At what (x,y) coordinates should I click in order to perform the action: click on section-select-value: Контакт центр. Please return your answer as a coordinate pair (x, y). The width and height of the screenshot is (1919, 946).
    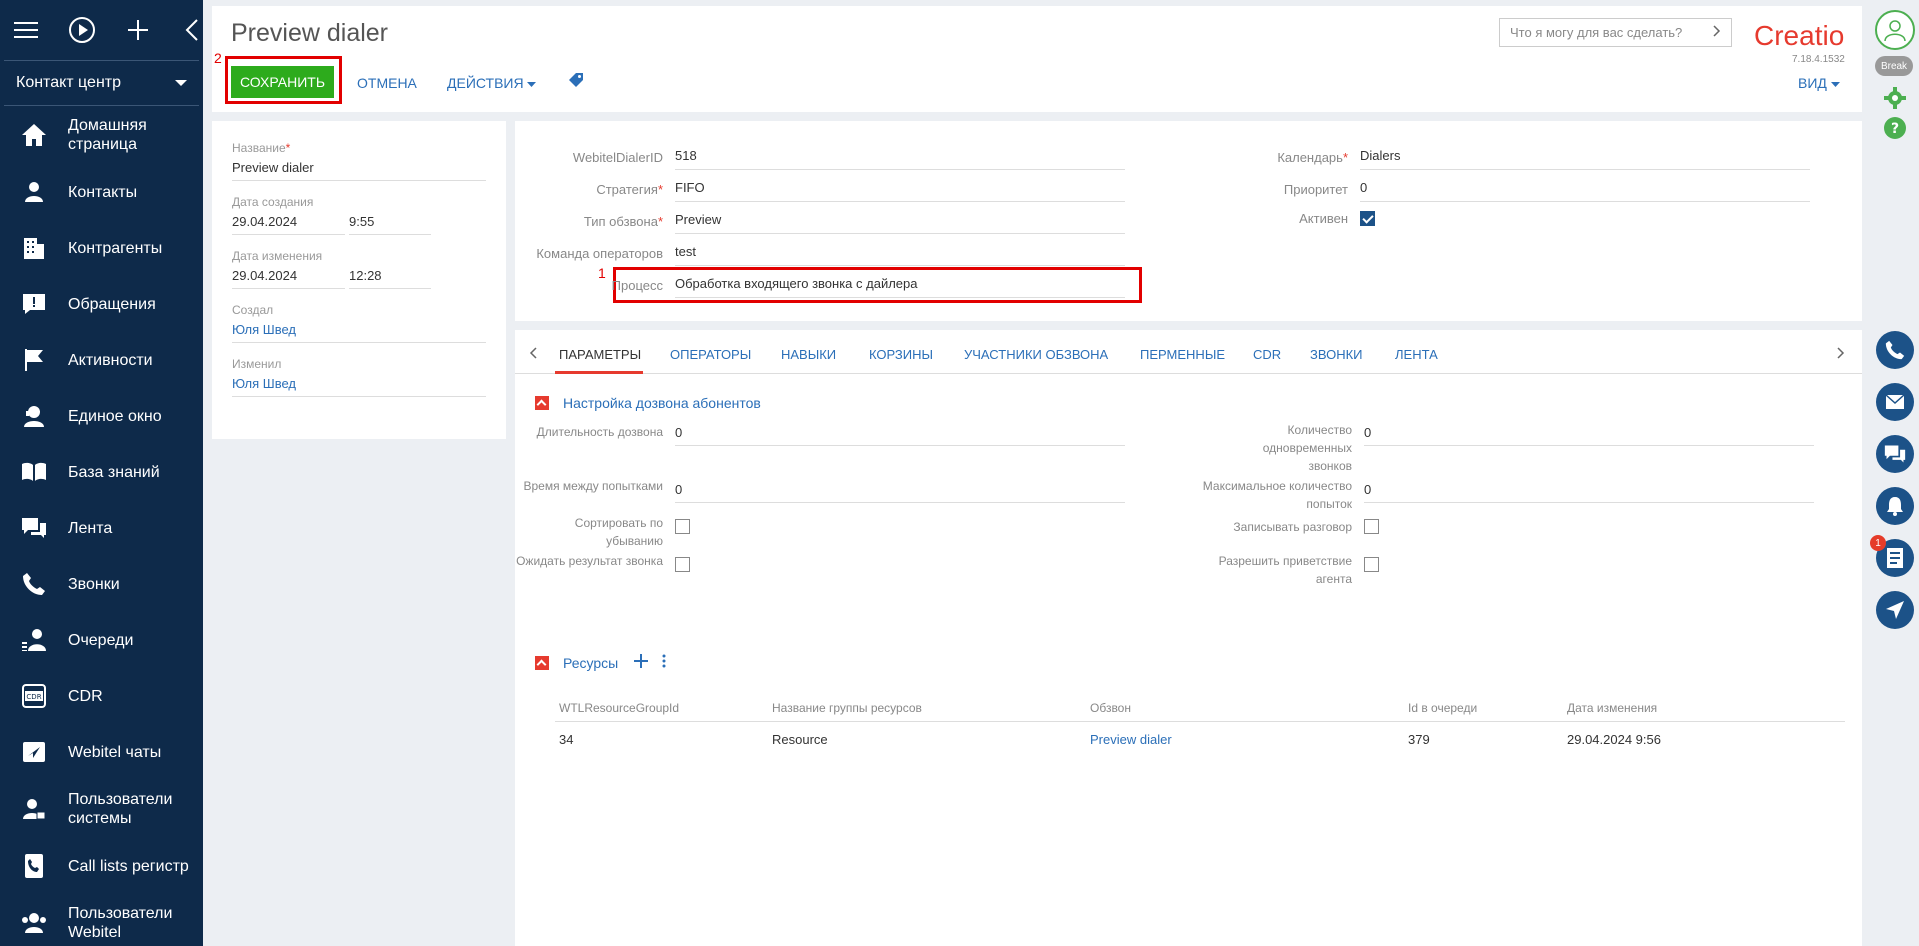
    Looking at the image, I should click on (68, 82).